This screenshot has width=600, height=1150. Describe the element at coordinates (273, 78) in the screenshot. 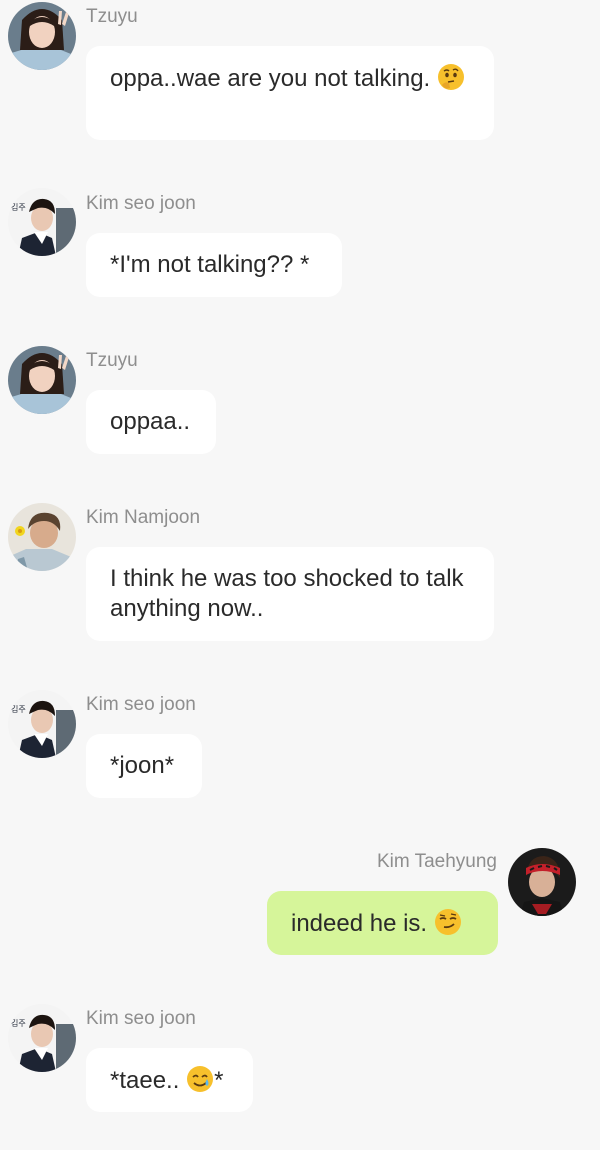

I see `message-text: oppa..wae are you not talking.` at that location.